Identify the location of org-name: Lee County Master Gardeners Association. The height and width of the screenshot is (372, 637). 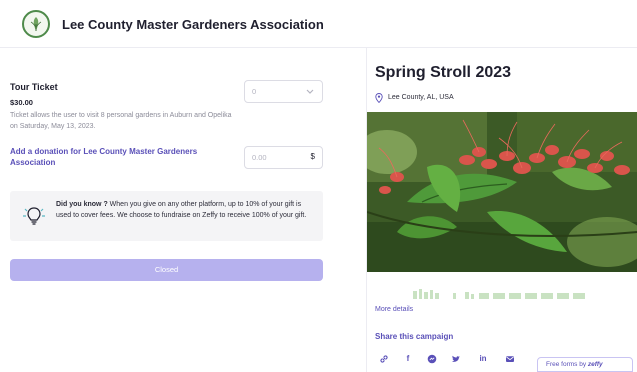
(193, 24).